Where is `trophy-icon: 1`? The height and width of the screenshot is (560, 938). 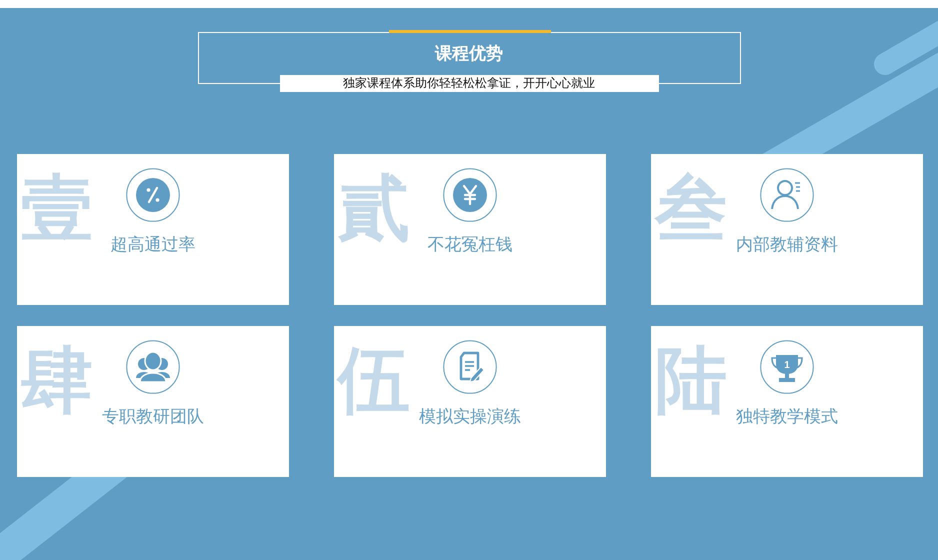 trophy-icon: 1 is located at coordinates (787, 367).